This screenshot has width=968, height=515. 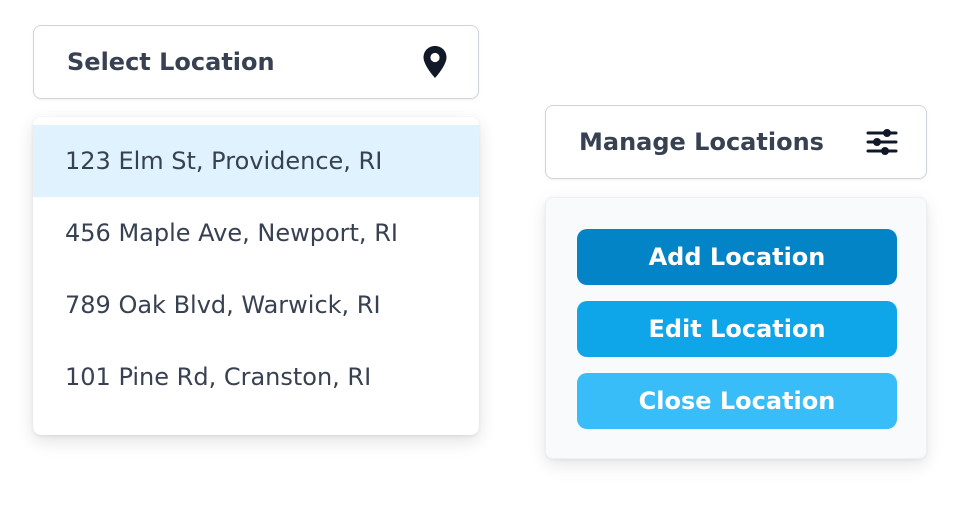 I want to click on manage-locations-trigger: Manage Locations, so click(x=736, y=142).